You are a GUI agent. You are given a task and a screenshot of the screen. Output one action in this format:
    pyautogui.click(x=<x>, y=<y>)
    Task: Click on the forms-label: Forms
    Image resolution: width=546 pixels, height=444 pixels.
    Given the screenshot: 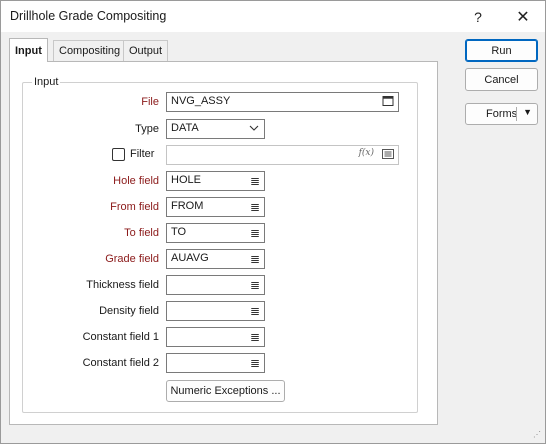 What is the action you would take?
    pyautogui.click(x=502, y=114)
    